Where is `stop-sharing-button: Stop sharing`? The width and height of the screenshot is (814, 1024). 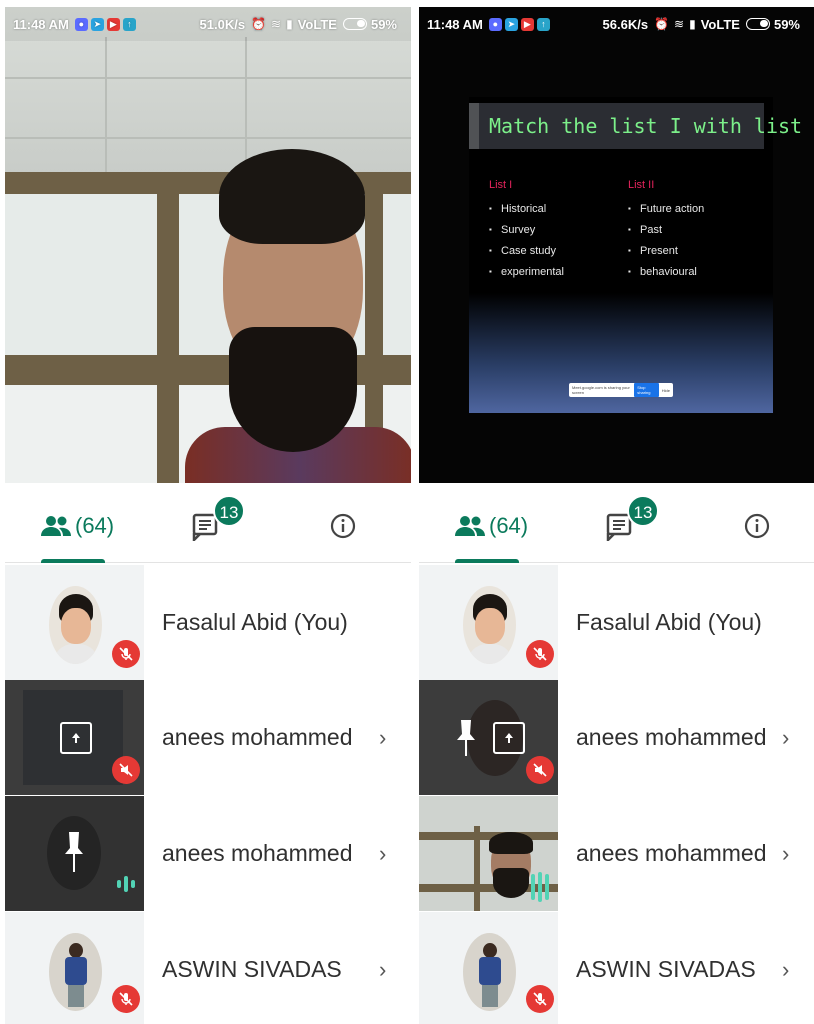
stop-sharing-button: Stop sharing is located at coordinates (646, 390).